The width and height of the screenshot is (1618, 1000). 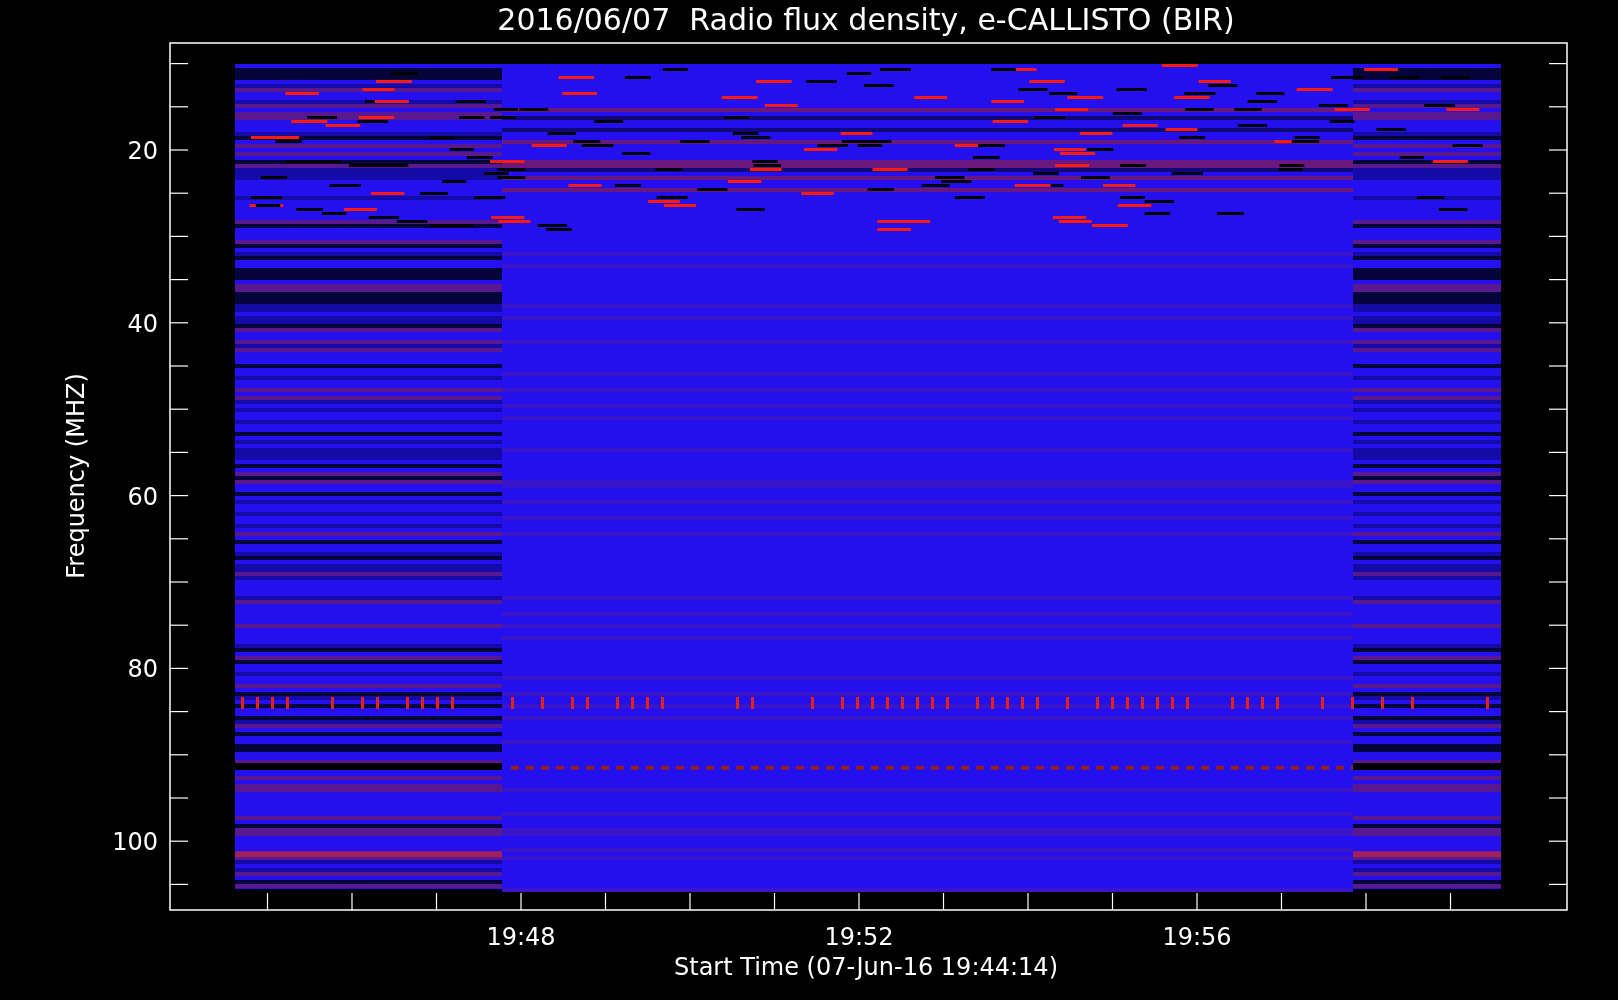 What do you see at coordinates (142, 151) in the screenshot?
I see `y-tick-label: 20` at bounding box center [142, 151].